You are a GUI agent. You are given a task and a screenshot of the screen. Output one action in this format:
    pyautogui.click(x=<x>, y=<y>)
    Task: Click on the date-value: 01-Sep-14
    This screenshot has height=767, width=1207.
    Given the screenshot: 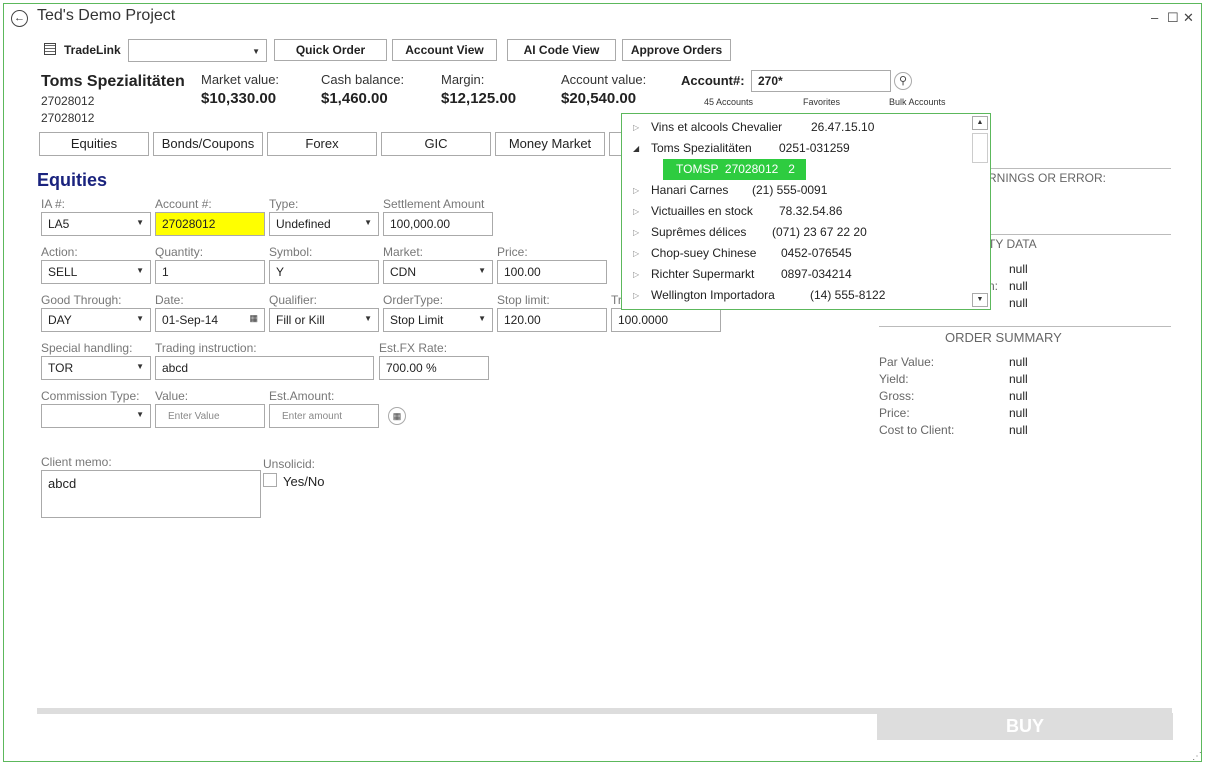 What is the action you would take?
    pyautogui.click(x=190, y=320)
    